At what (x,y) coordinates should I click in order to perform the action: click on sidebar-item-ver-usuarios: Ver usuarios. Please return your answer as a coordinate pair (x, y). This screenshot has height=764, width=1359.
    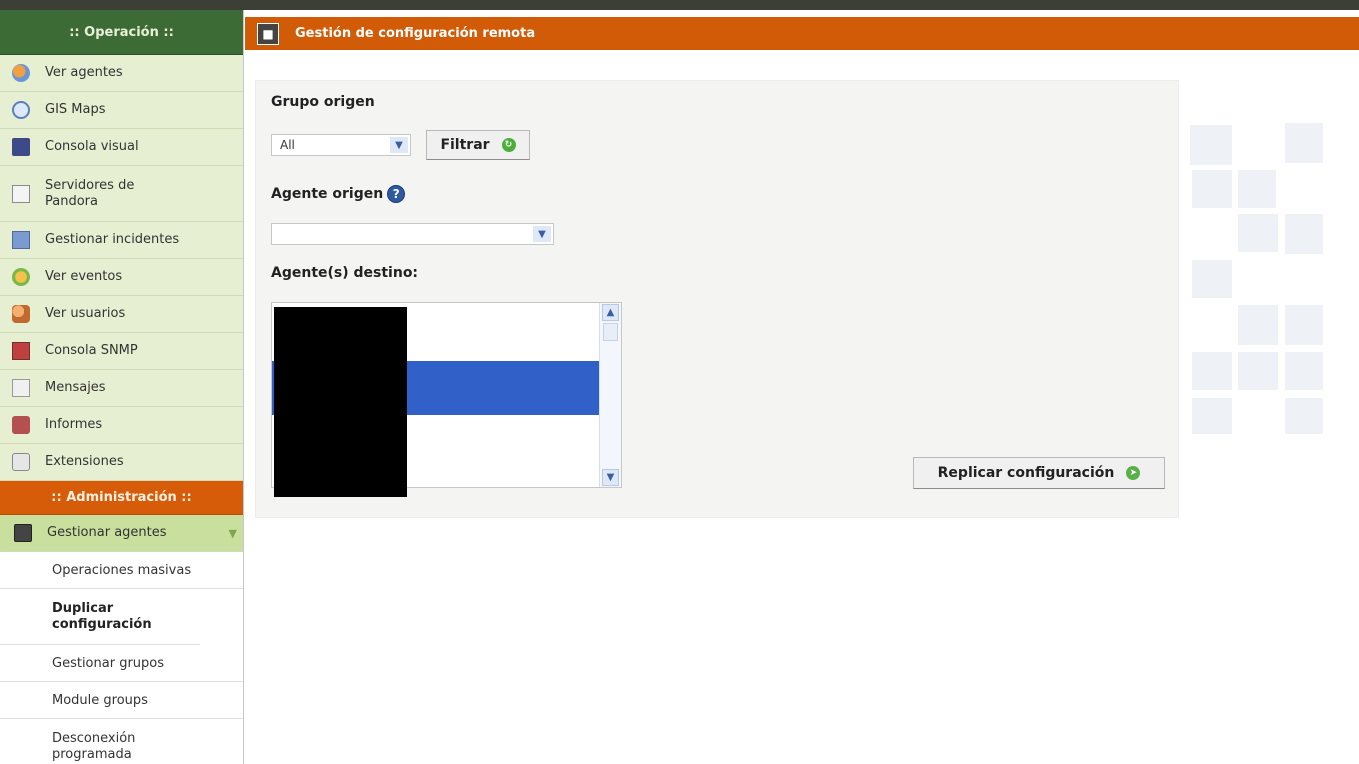
    Looking at the image, I should click on (121, 314).